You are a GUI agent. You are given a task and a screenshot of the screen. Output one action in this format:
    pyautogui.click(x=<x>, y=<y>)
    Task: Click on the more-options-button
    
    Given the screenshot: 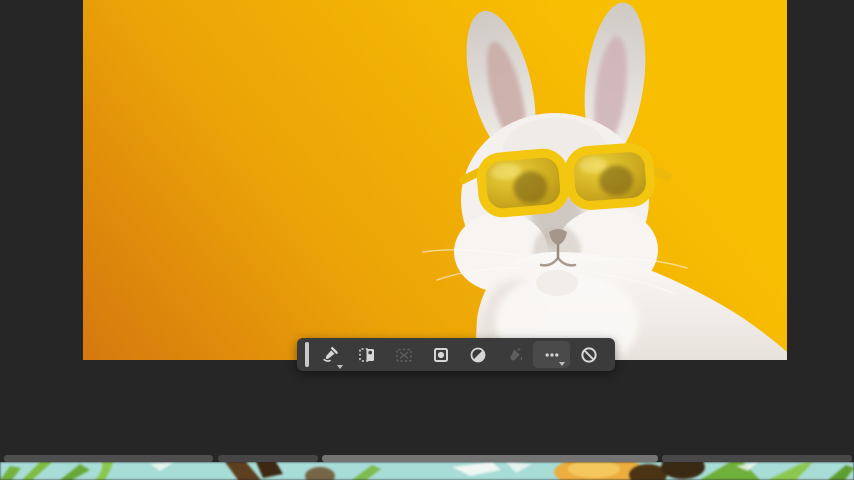 What is the action you would take?
    pyautogui.click(x=551, y=354)
    